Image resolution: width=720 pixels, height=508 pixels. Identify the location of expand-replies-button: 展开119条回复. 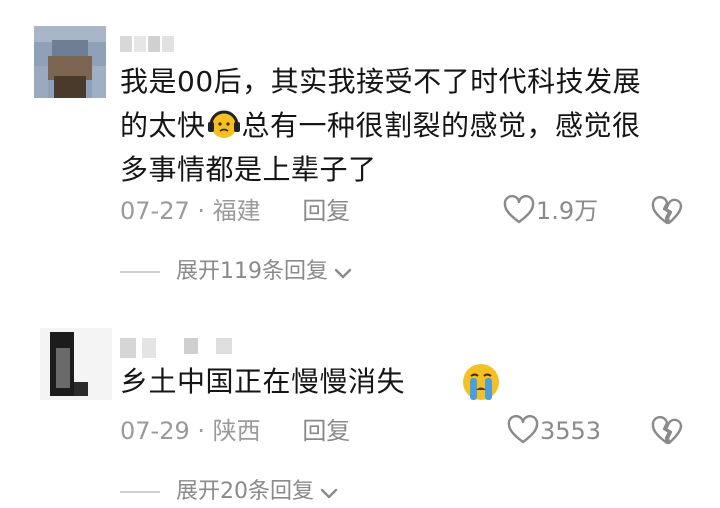
(236, 272).